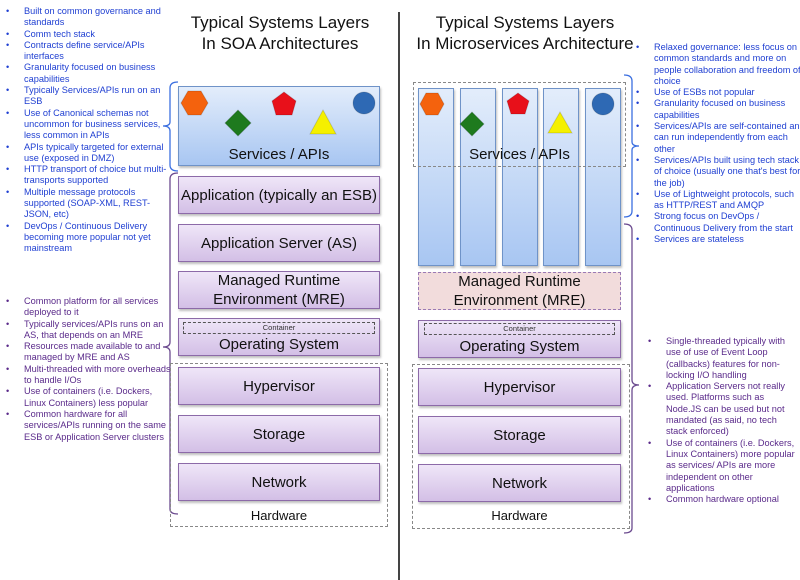 This screenshot has width=800, height=580. I want to click on soa-layer-network: Network, so click(279, 482).